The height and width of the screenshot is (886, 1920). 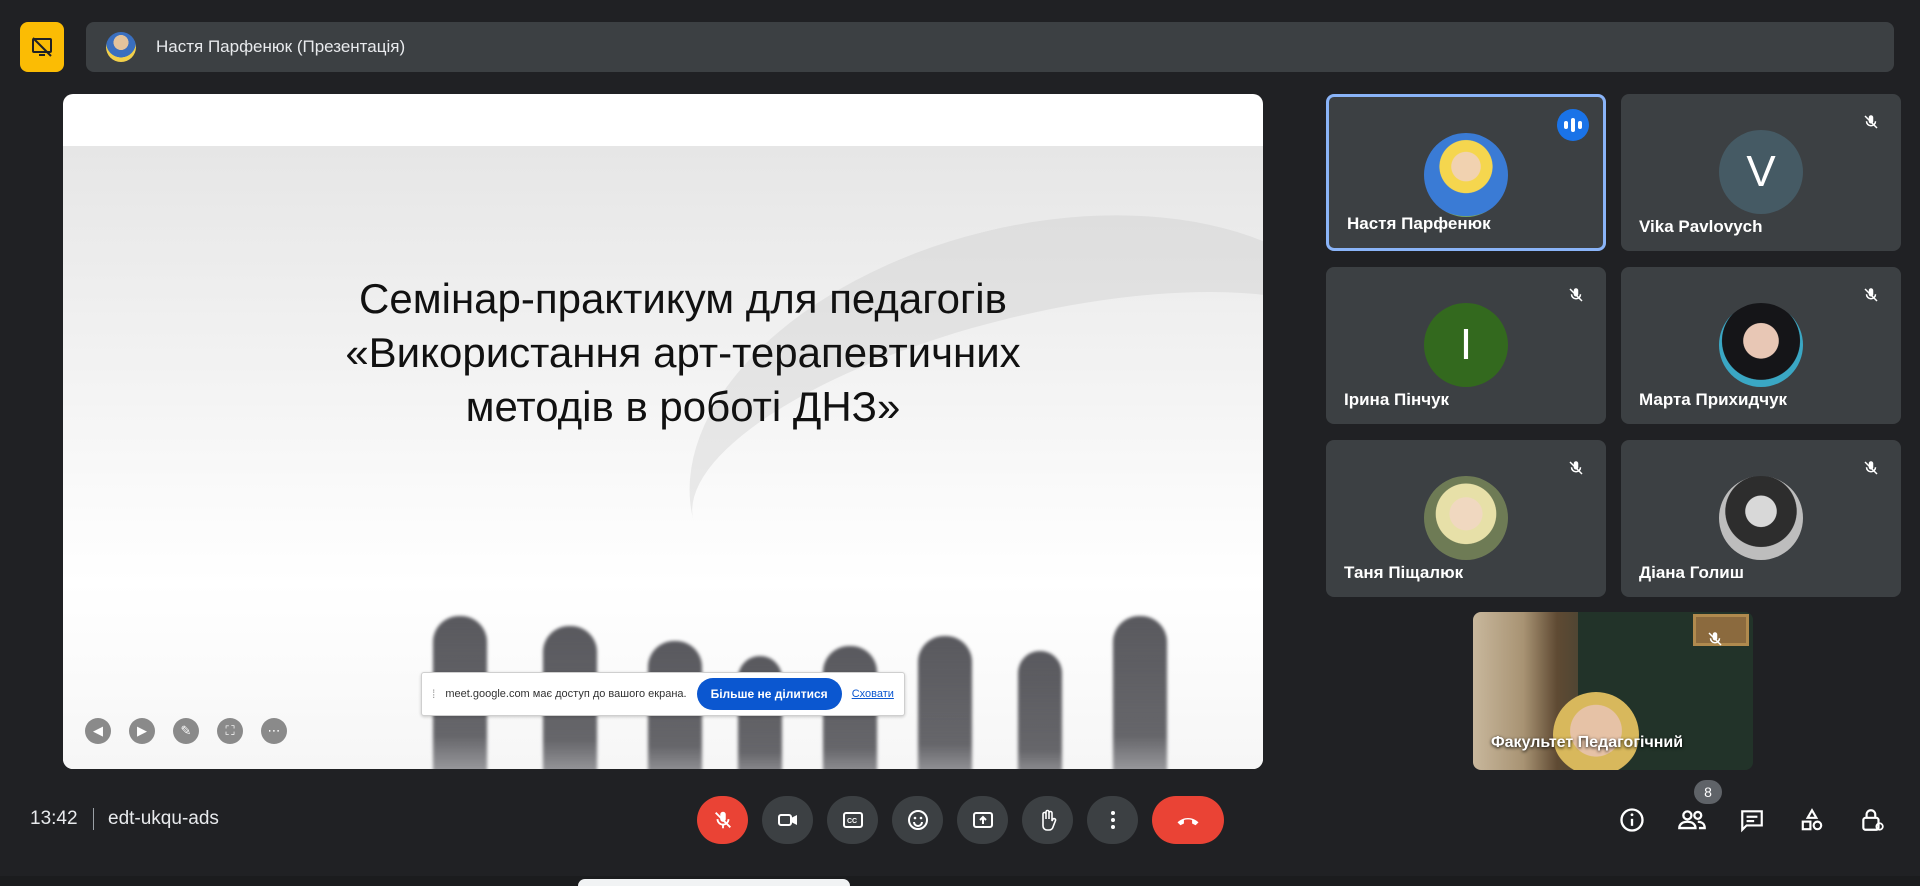 What do you see at coordinates (1596, 731) in the screenshot?
I see `self-video-person` at bounding box center [1596, 731].